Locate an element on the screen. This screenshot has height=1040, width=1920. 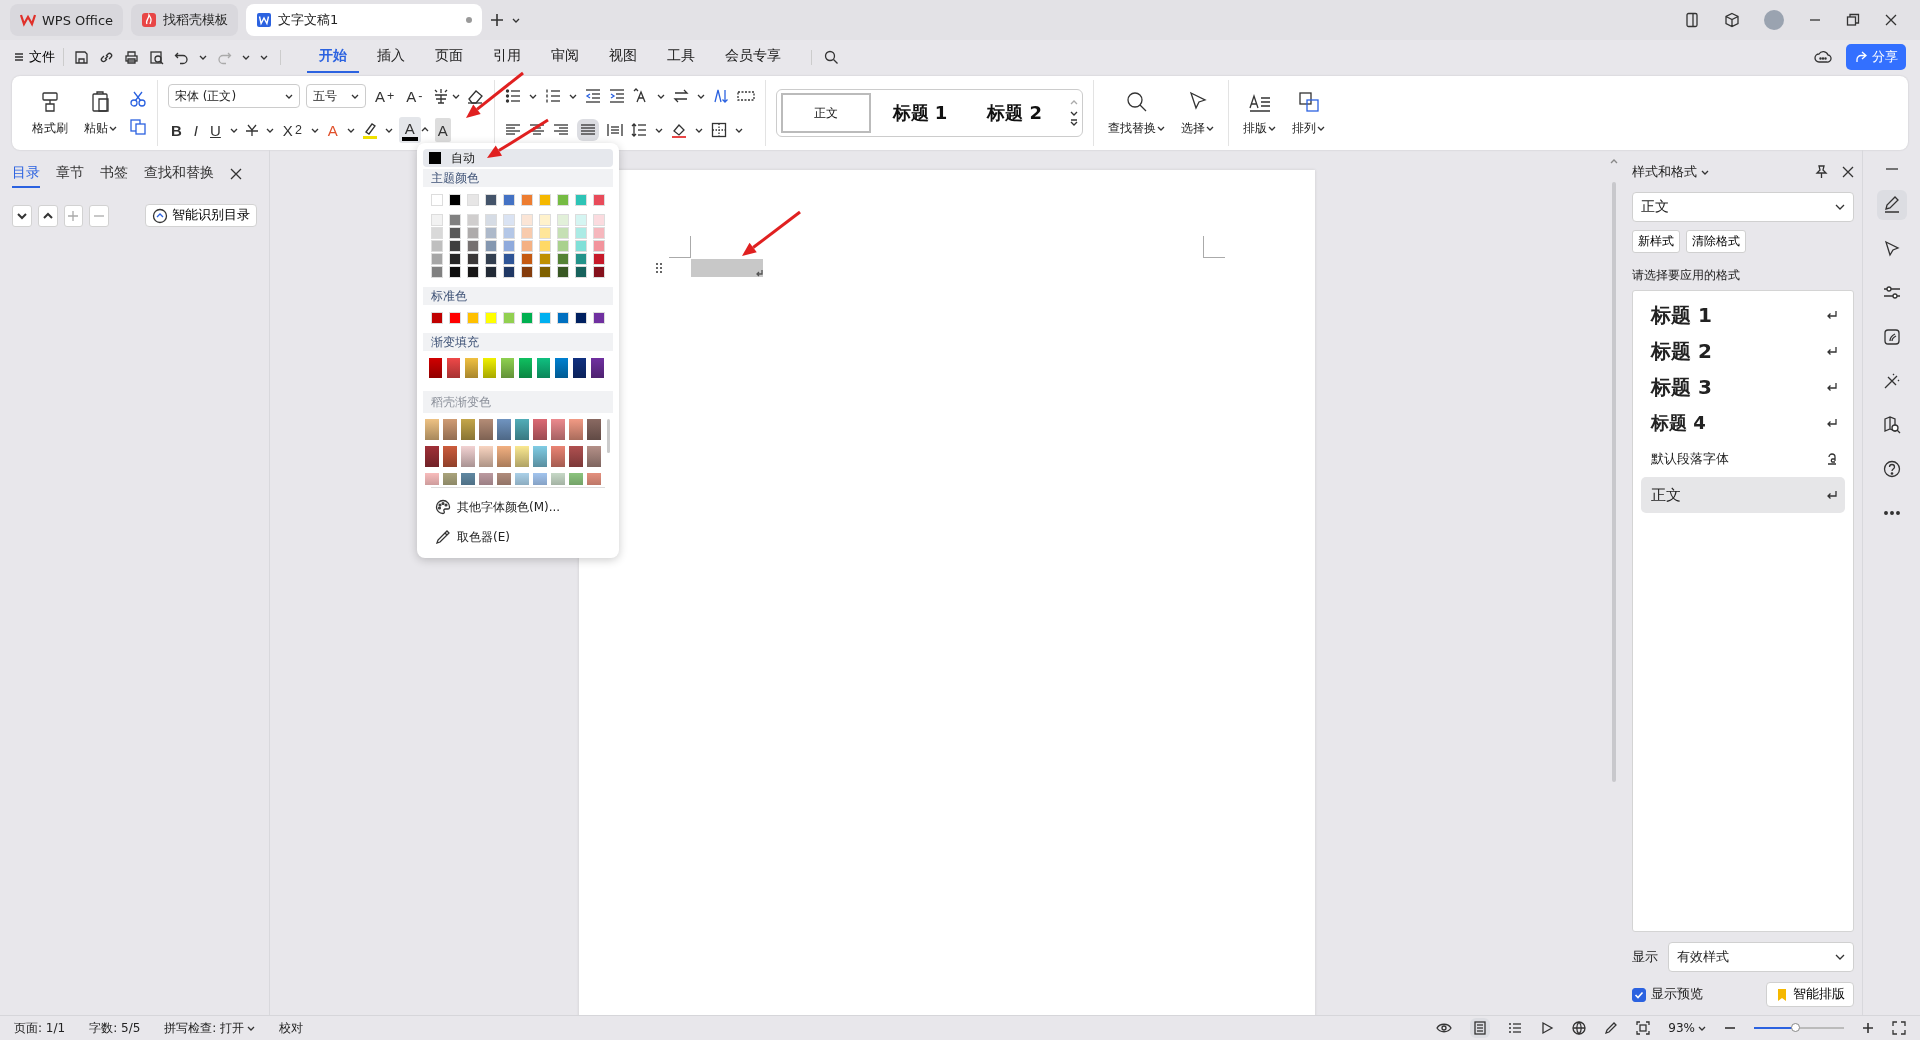
show-filter-select: 有效样式 is located at coordinates (1761, 957).